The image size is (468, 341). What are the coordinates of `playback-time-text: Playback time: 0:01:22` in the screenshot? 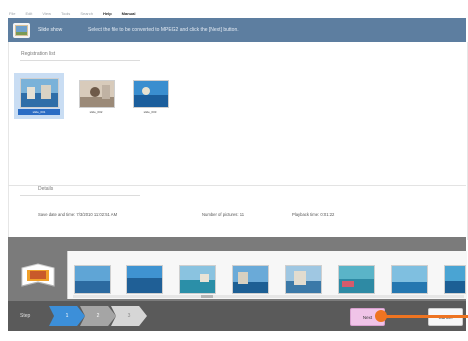 It's located at (313, 214).